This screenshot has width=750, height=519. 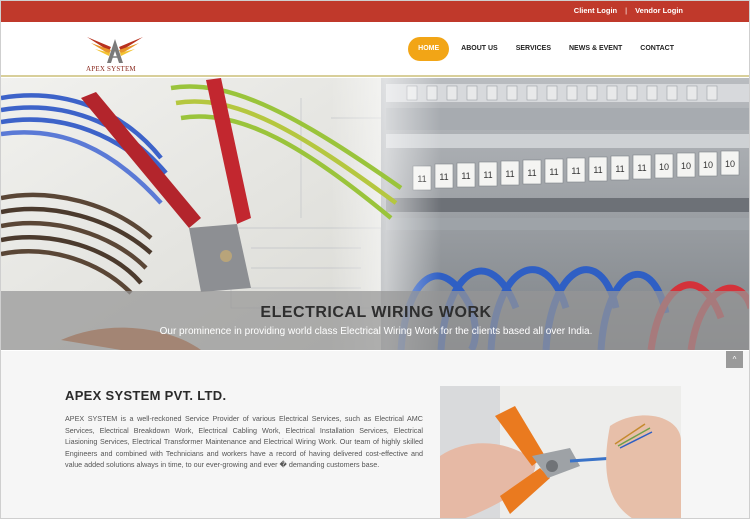 I want to click on pliers-stripping-wire-image, so click(x=560, y=452).